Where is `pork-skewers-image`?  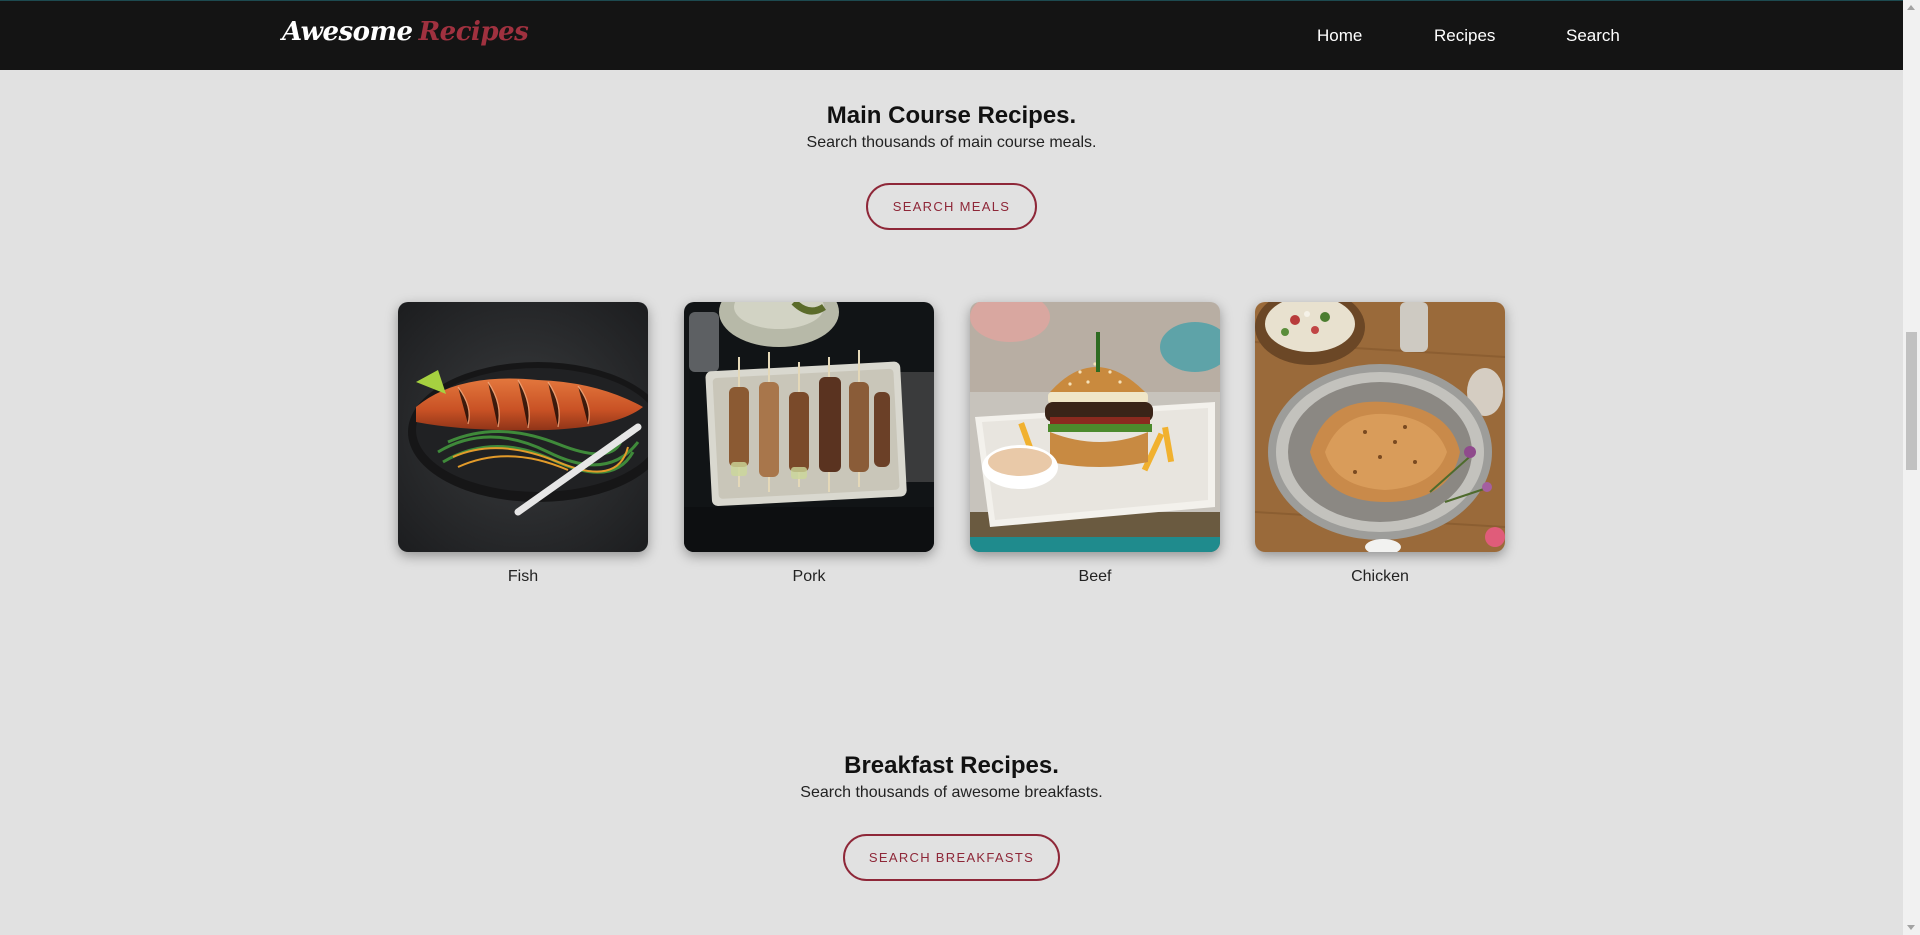
pork-skewers-image is located at coordinates (809, 427).